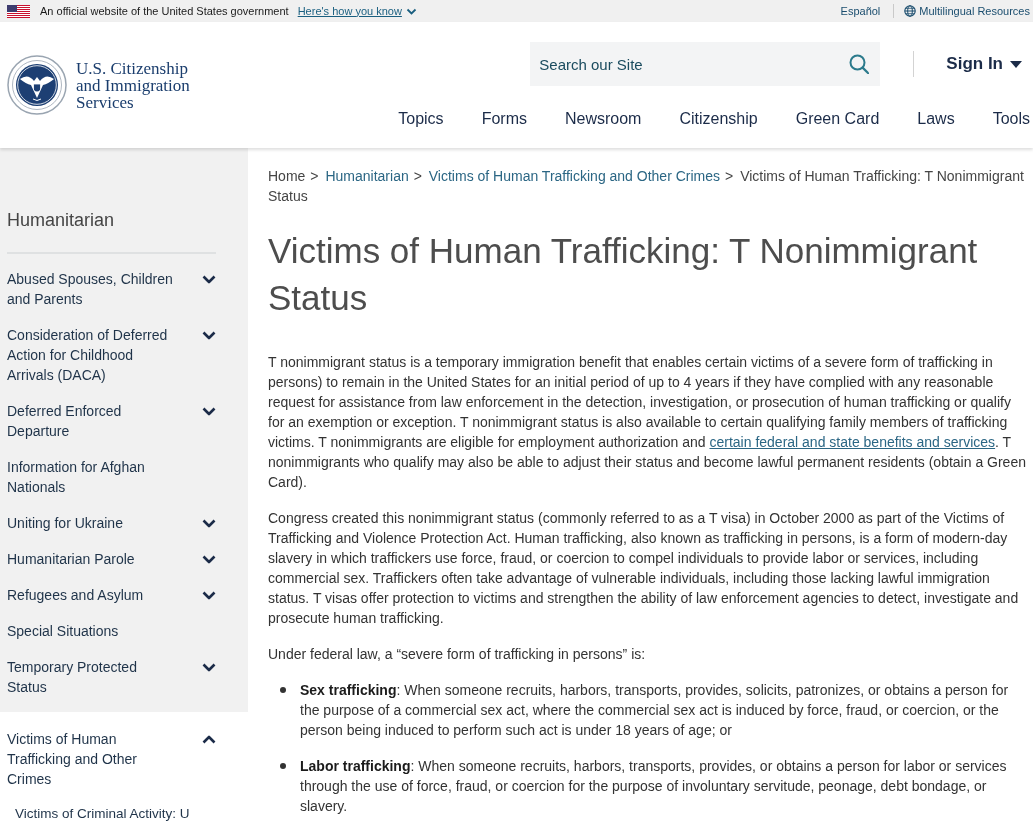 The width and height of the screenshot is (1033, 826). I want to click on chevron-up-icon, so click(209, 739).